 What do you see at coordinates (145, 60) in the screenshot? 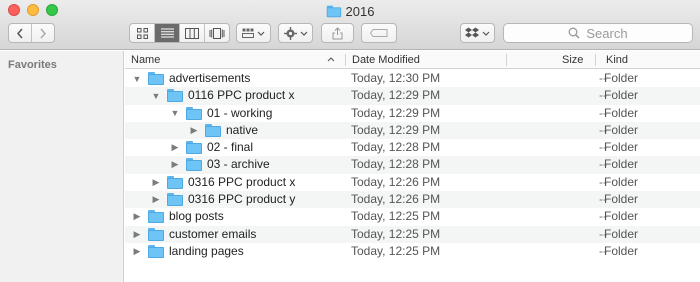
I see `column-header-name: Name` at bounding box center [145, 60].